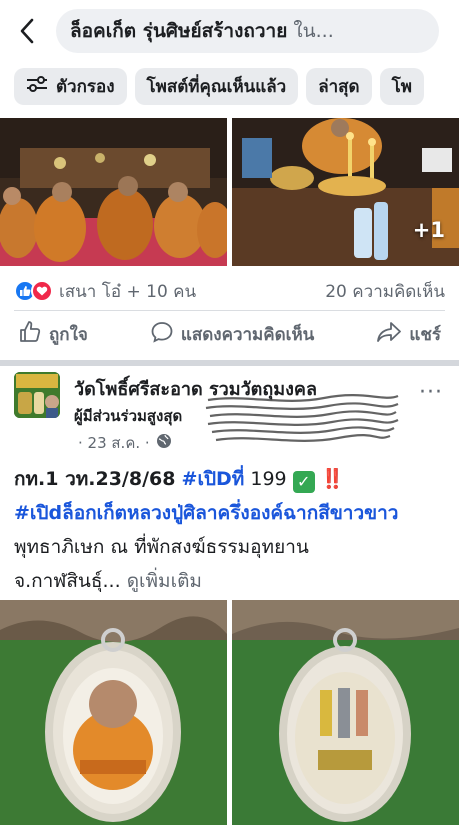 The image size is (459, 825). I want to click on comment-button: แสดงความคิดเห็น, so click(232, 334).